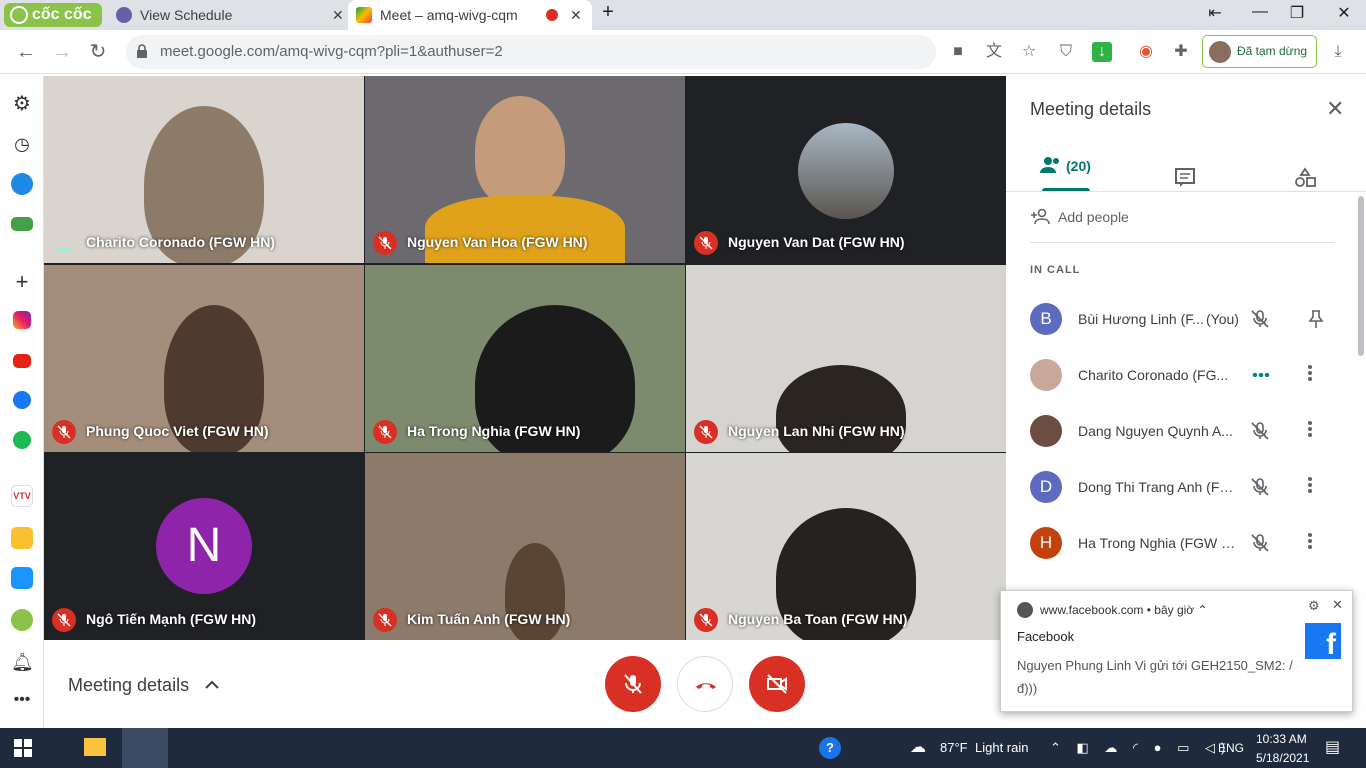 This screenshot has width=1366, height=778. Describe the element at coordinates (846, 169) in the screenshot. I see `participant-tile: Nguyen Van Dat (FGW HN)` at that location.